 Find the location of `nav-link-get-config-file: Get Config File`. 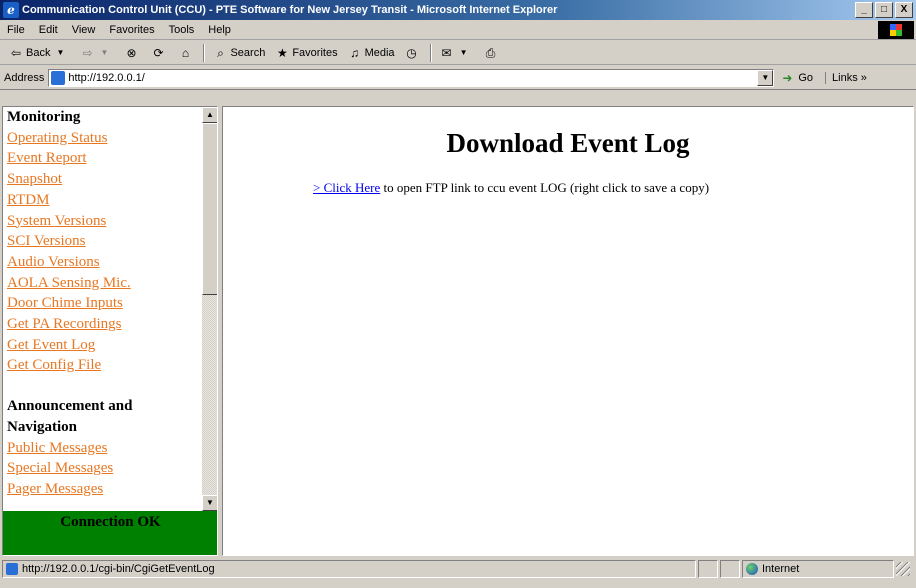

nav-link-get-config-file: Get Config File is located at coordinates (104, 365).